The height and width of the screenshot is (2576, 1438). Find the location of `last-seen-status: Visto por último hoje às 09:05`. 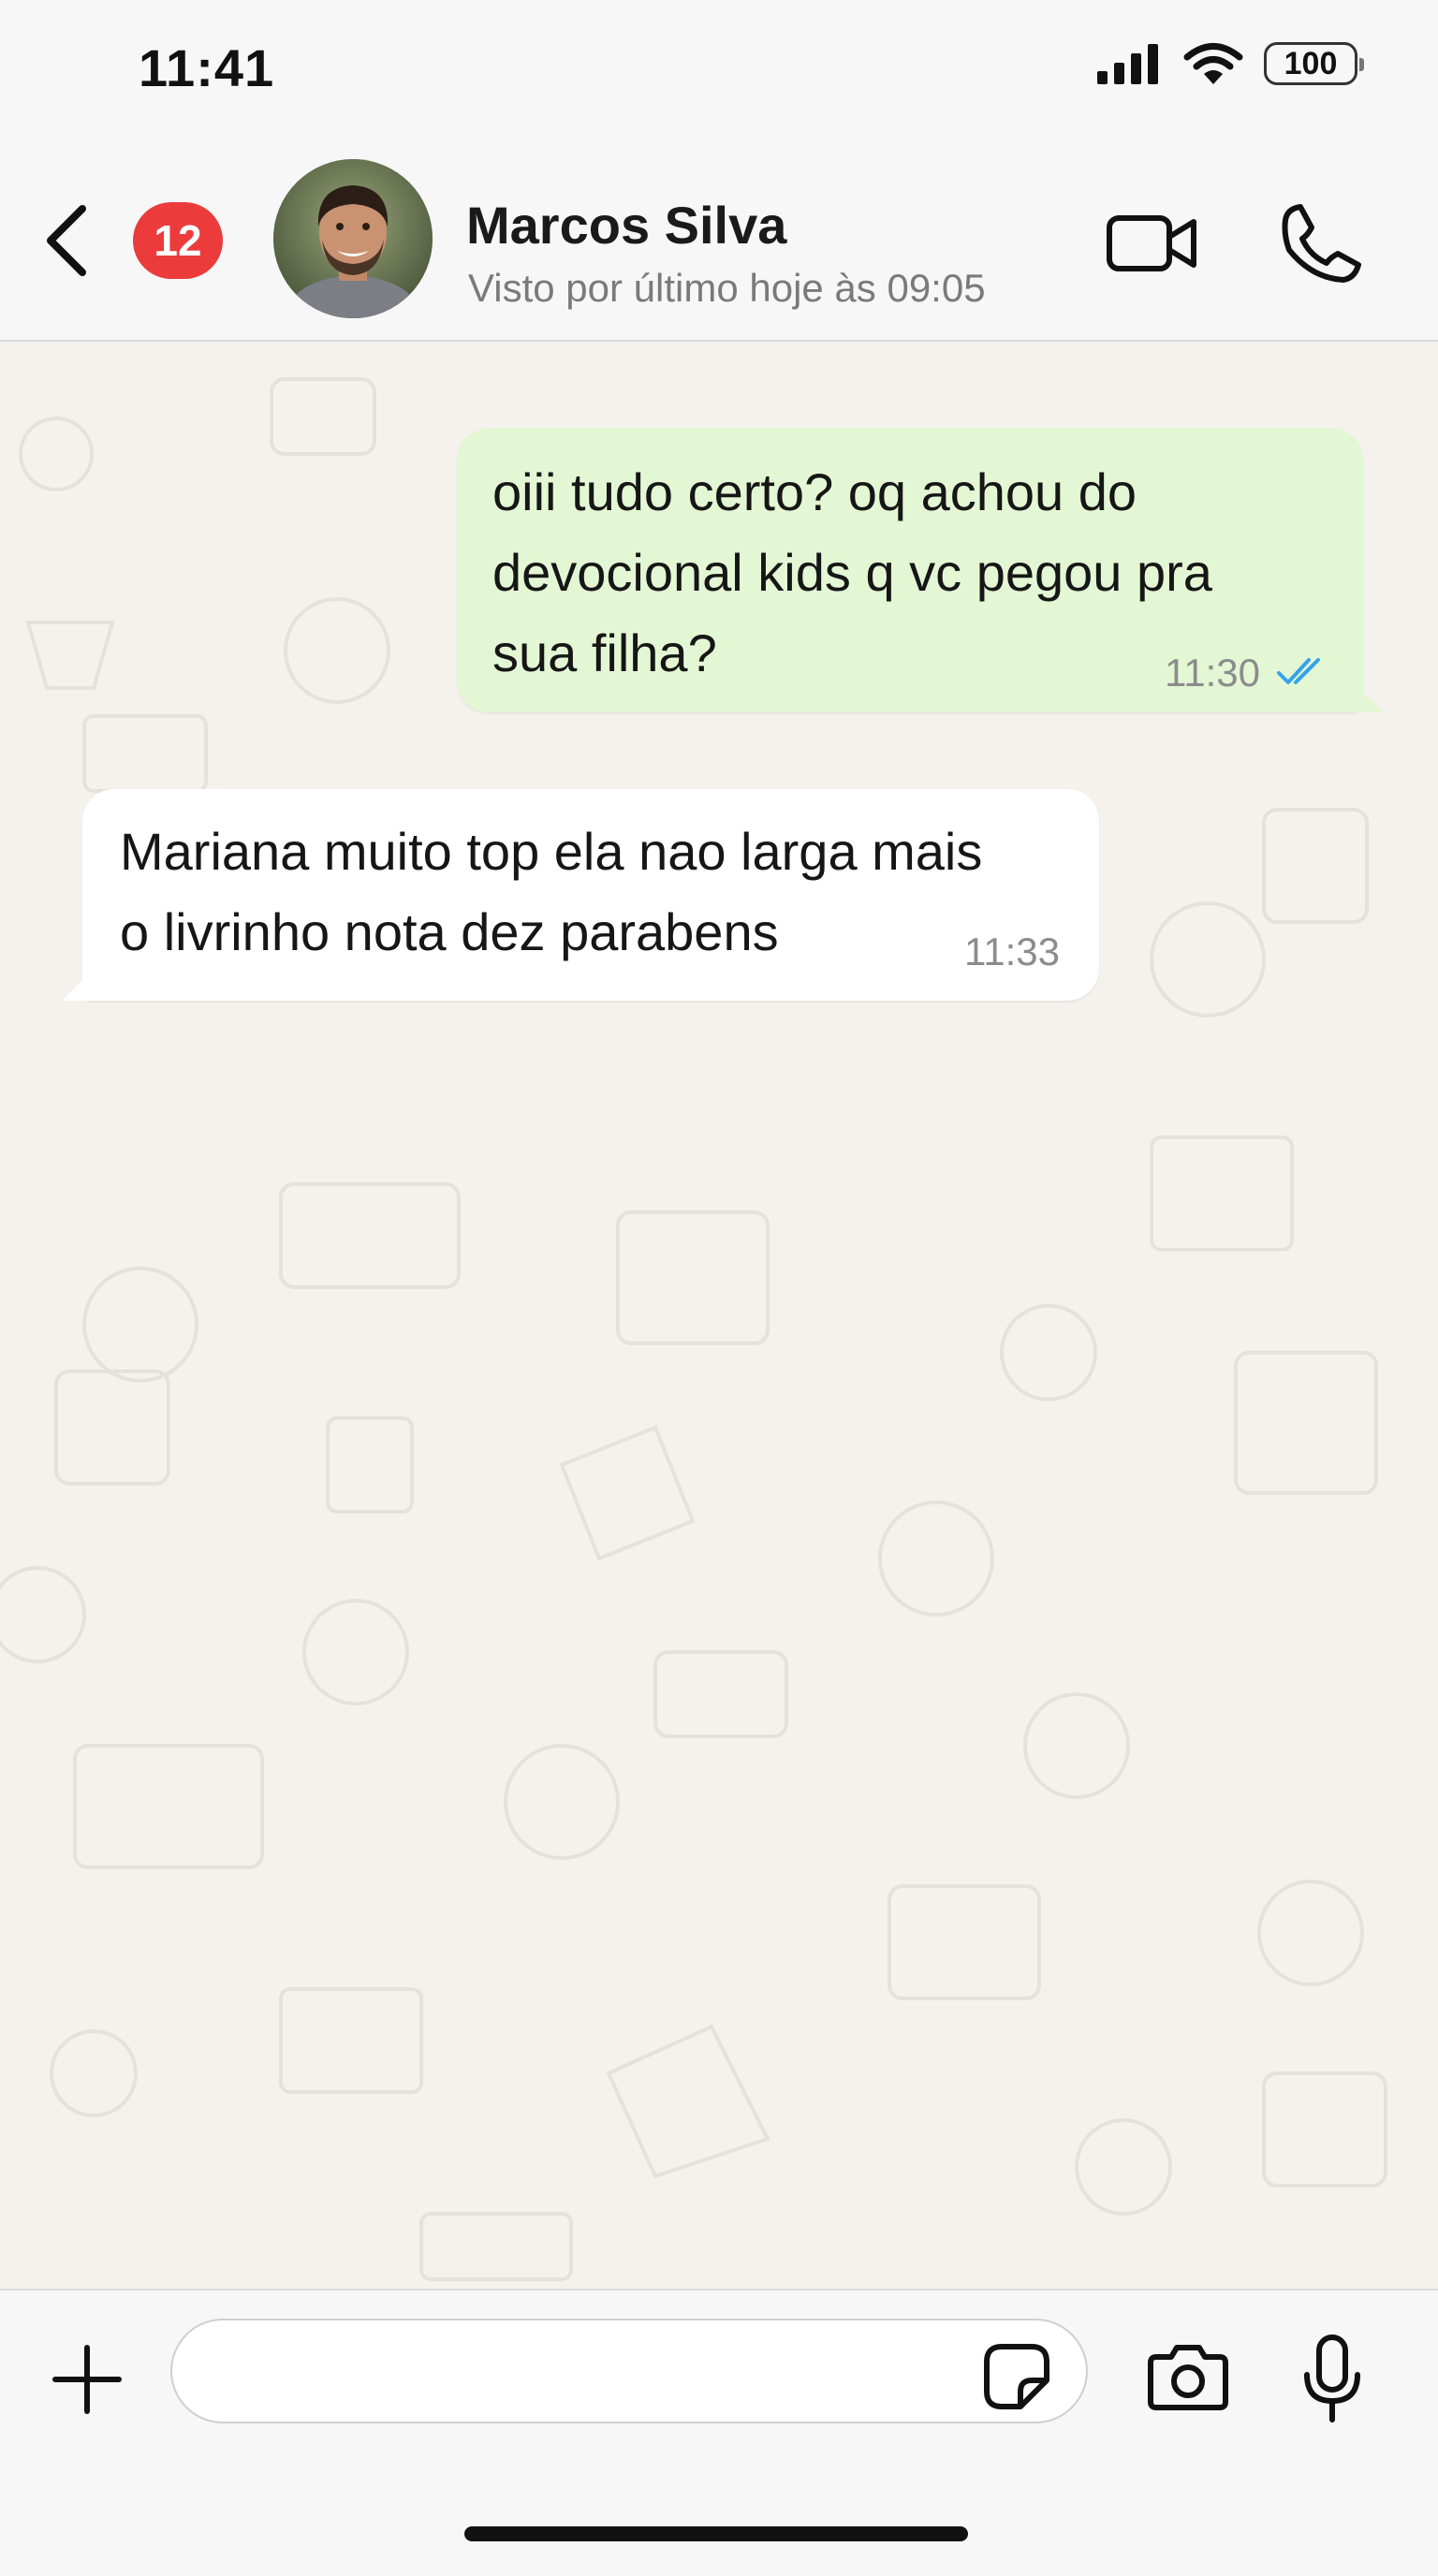

last-seen-status: Visto por último hoje às 09:05 is located at coordinates (727, 288).